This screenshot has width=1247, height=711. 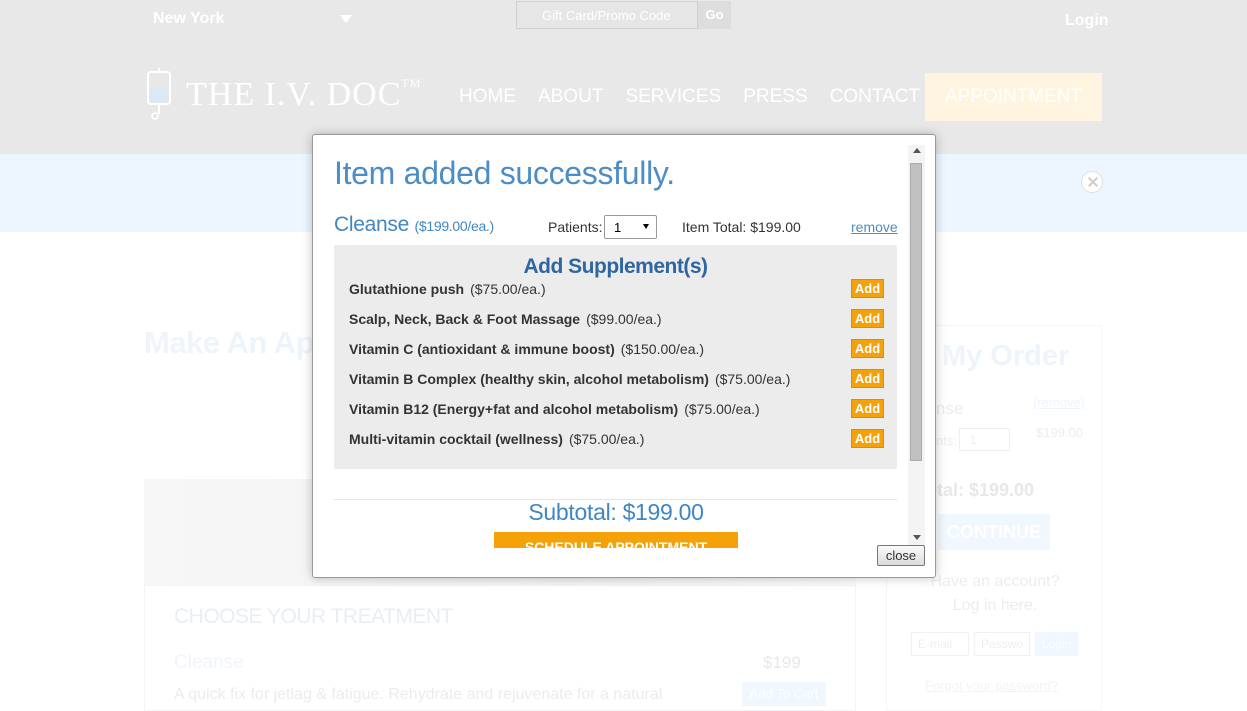 What do you see at coordinates (775, 97) in the screenshot?
I see `nav-press: PRESS` at bounding box center [775, 97].